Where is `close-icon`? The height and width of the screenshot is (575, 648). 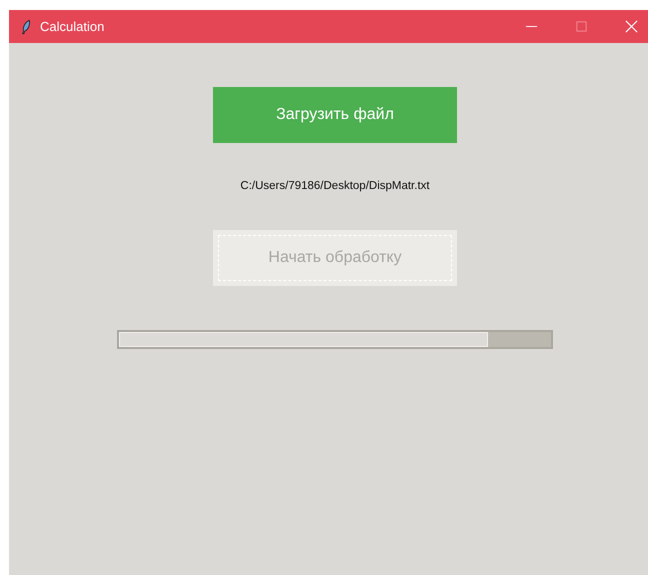
close-icon is located at coordinates (631, 26).